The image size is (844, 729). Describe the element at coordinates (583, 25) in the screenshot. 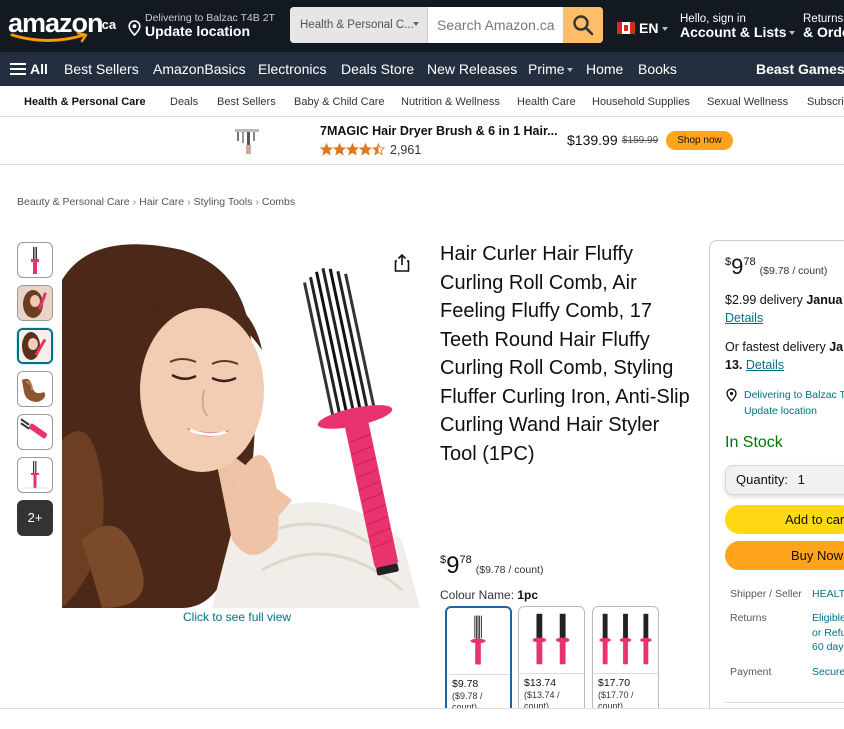

I see `search-button` at that location.